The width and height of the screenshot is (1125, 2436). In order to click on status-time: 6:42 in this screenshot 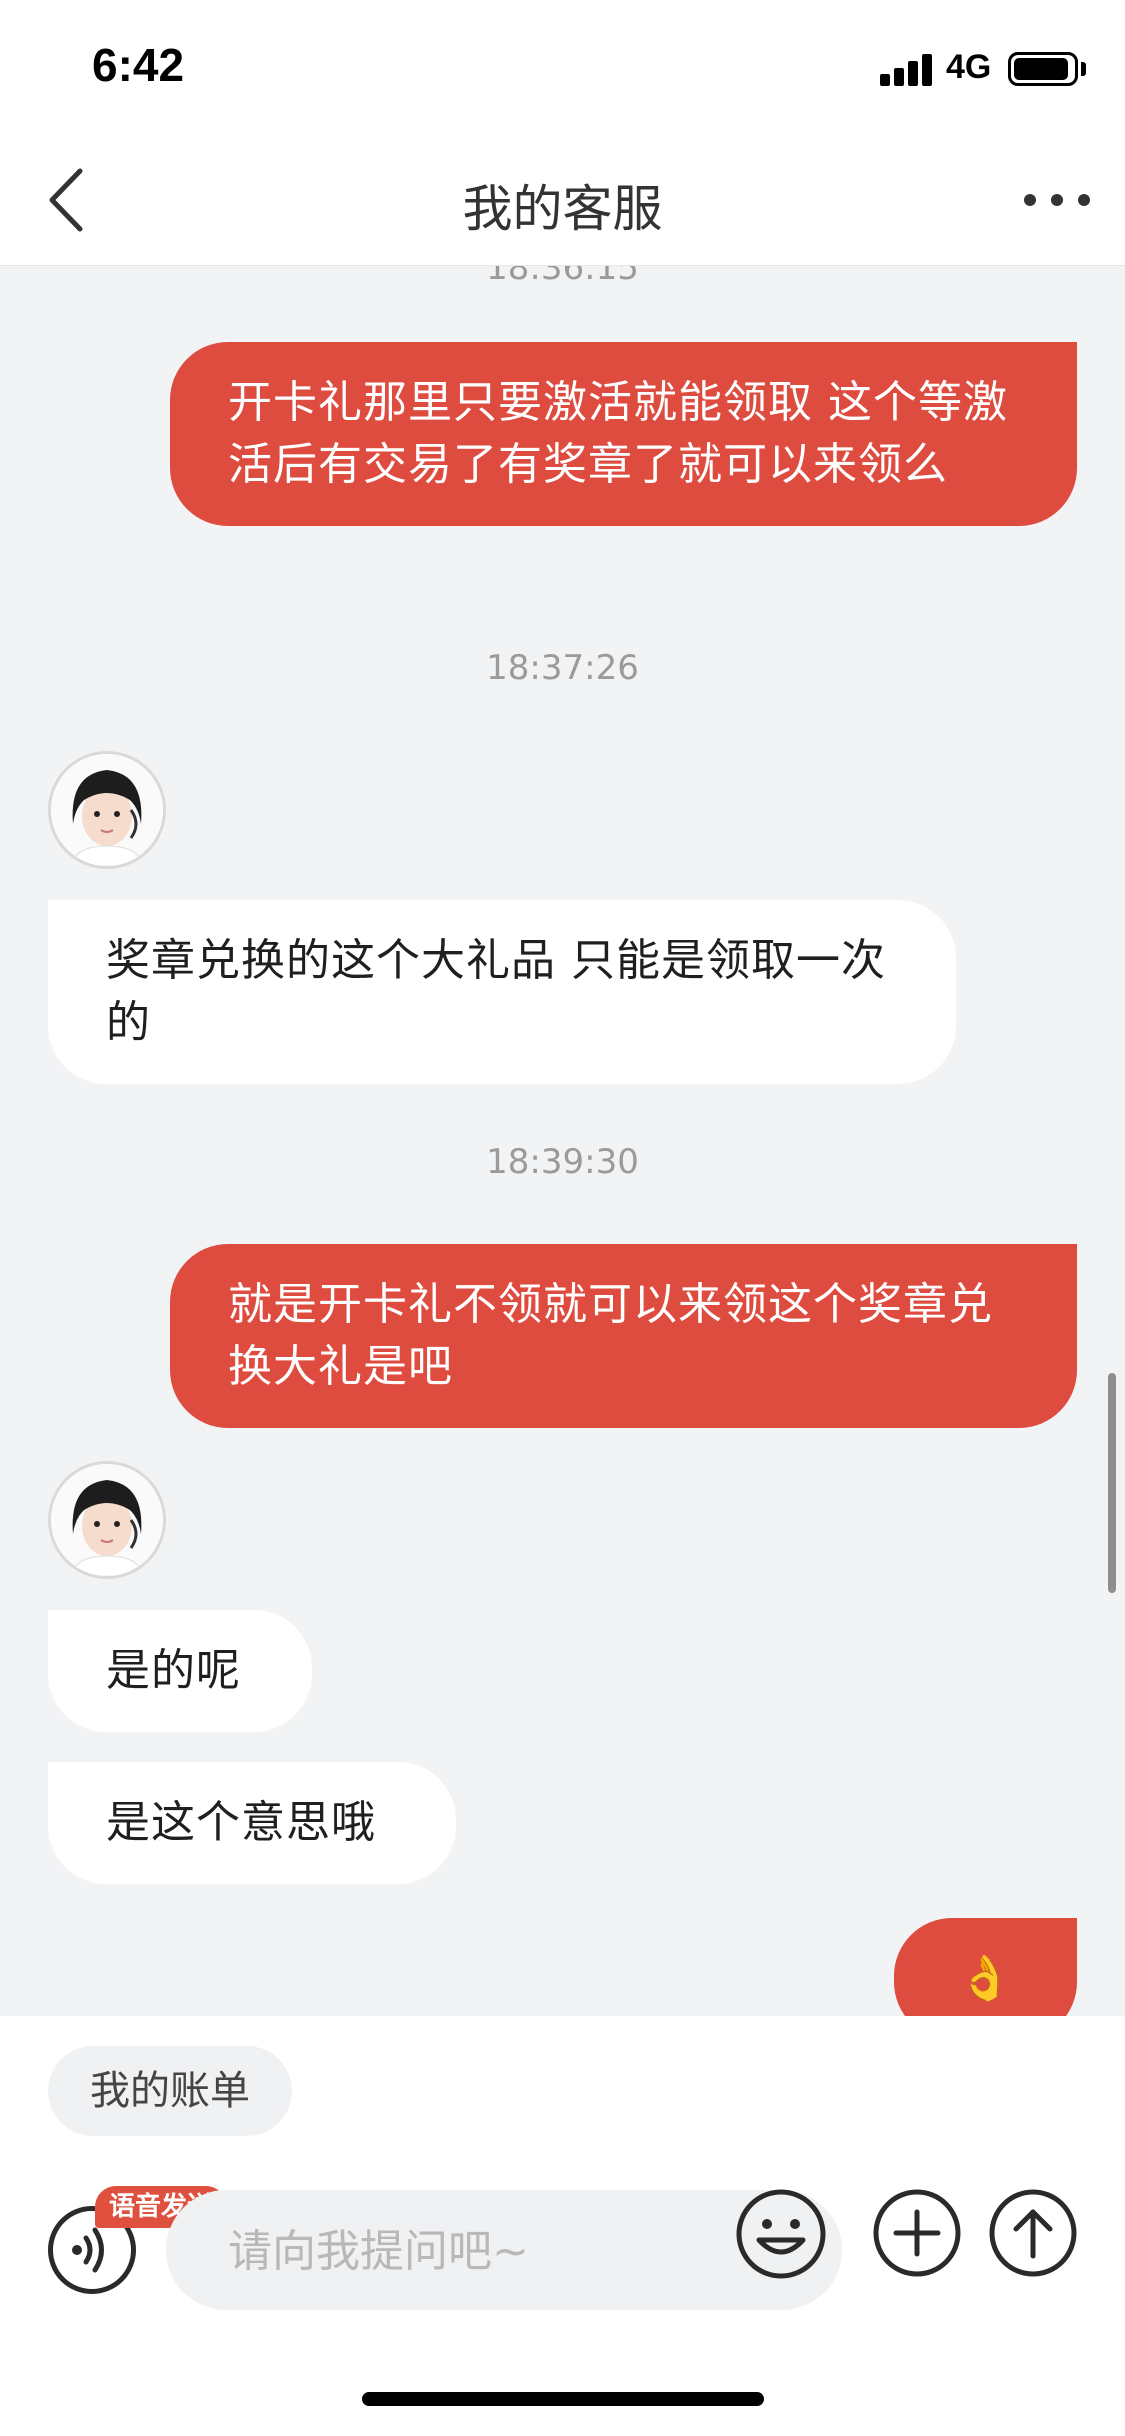, I will do `click(138, 65)`.